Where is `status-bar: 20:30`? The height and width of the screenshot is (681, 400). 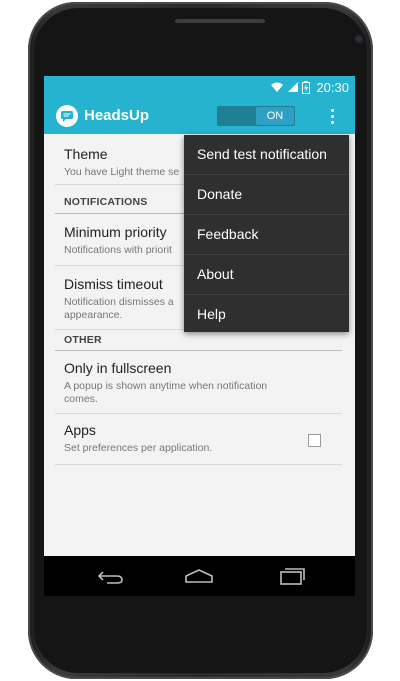
status-bar: 20:30 is located at coordinates (199, 87).